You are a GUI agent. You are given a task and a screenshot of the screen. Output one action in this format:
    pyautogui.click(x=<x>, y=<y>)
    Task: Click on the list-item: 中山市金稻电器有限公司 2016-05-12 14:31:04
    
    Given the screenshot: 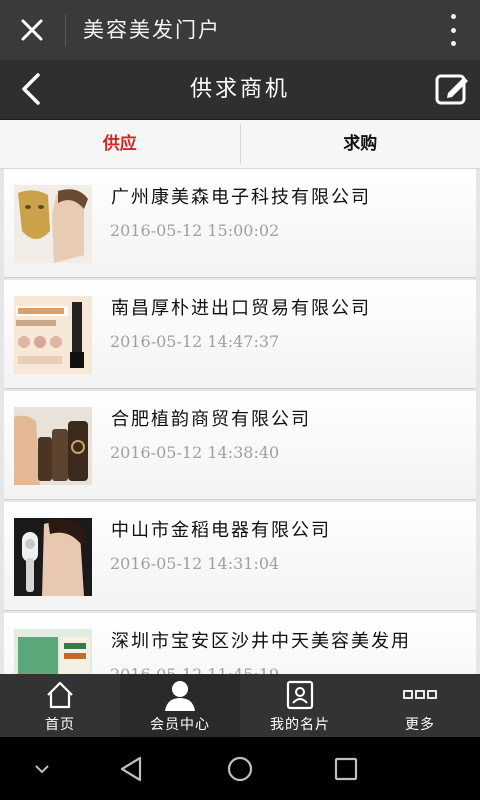 What is the action you would take?
    pyautogui.click(x=240, y=556)
    